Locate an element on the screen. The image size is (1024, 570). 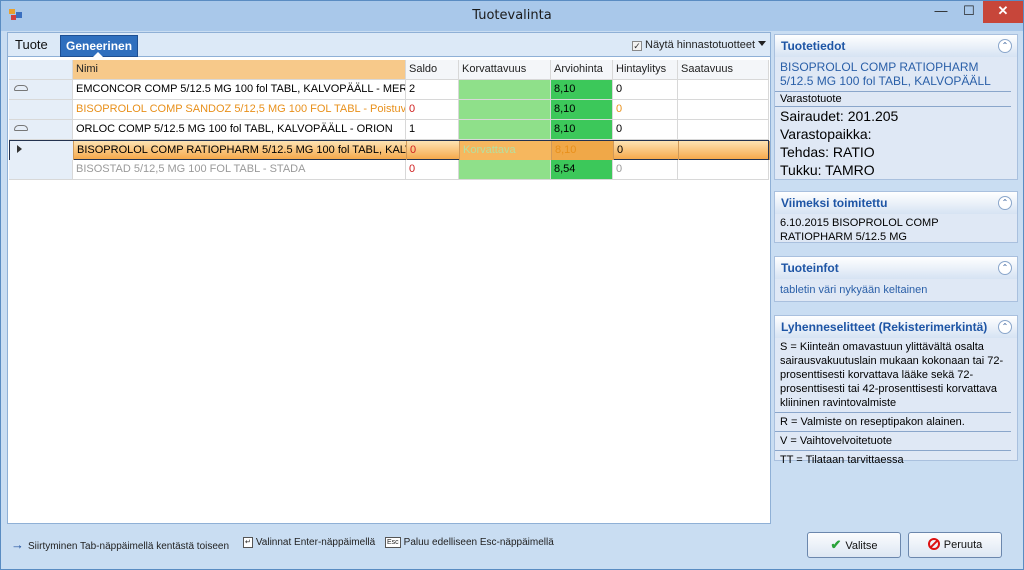
product-type: Varastotuote is located at coordinates (893, 99).